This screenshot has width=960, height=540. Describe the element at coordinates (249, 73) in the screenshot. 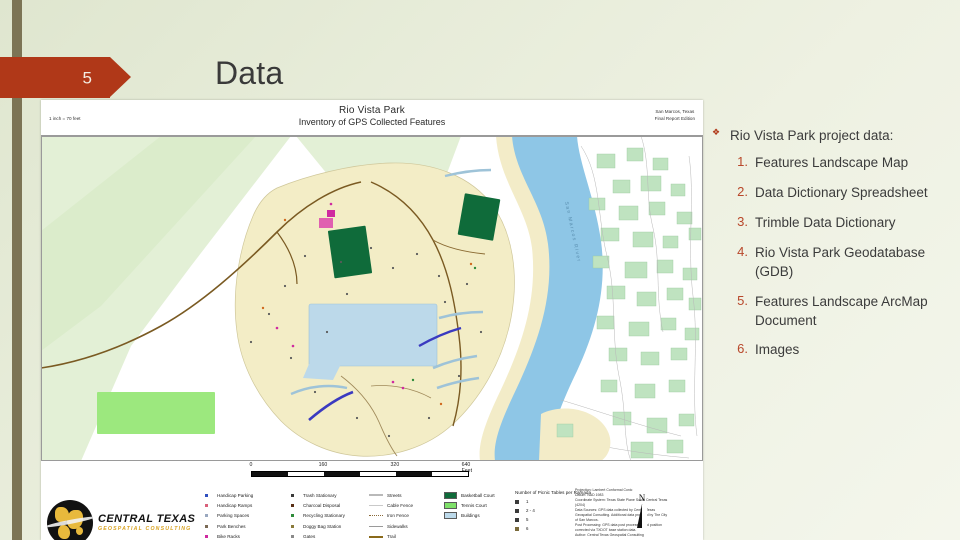

I see `page-title: Data` at that location.